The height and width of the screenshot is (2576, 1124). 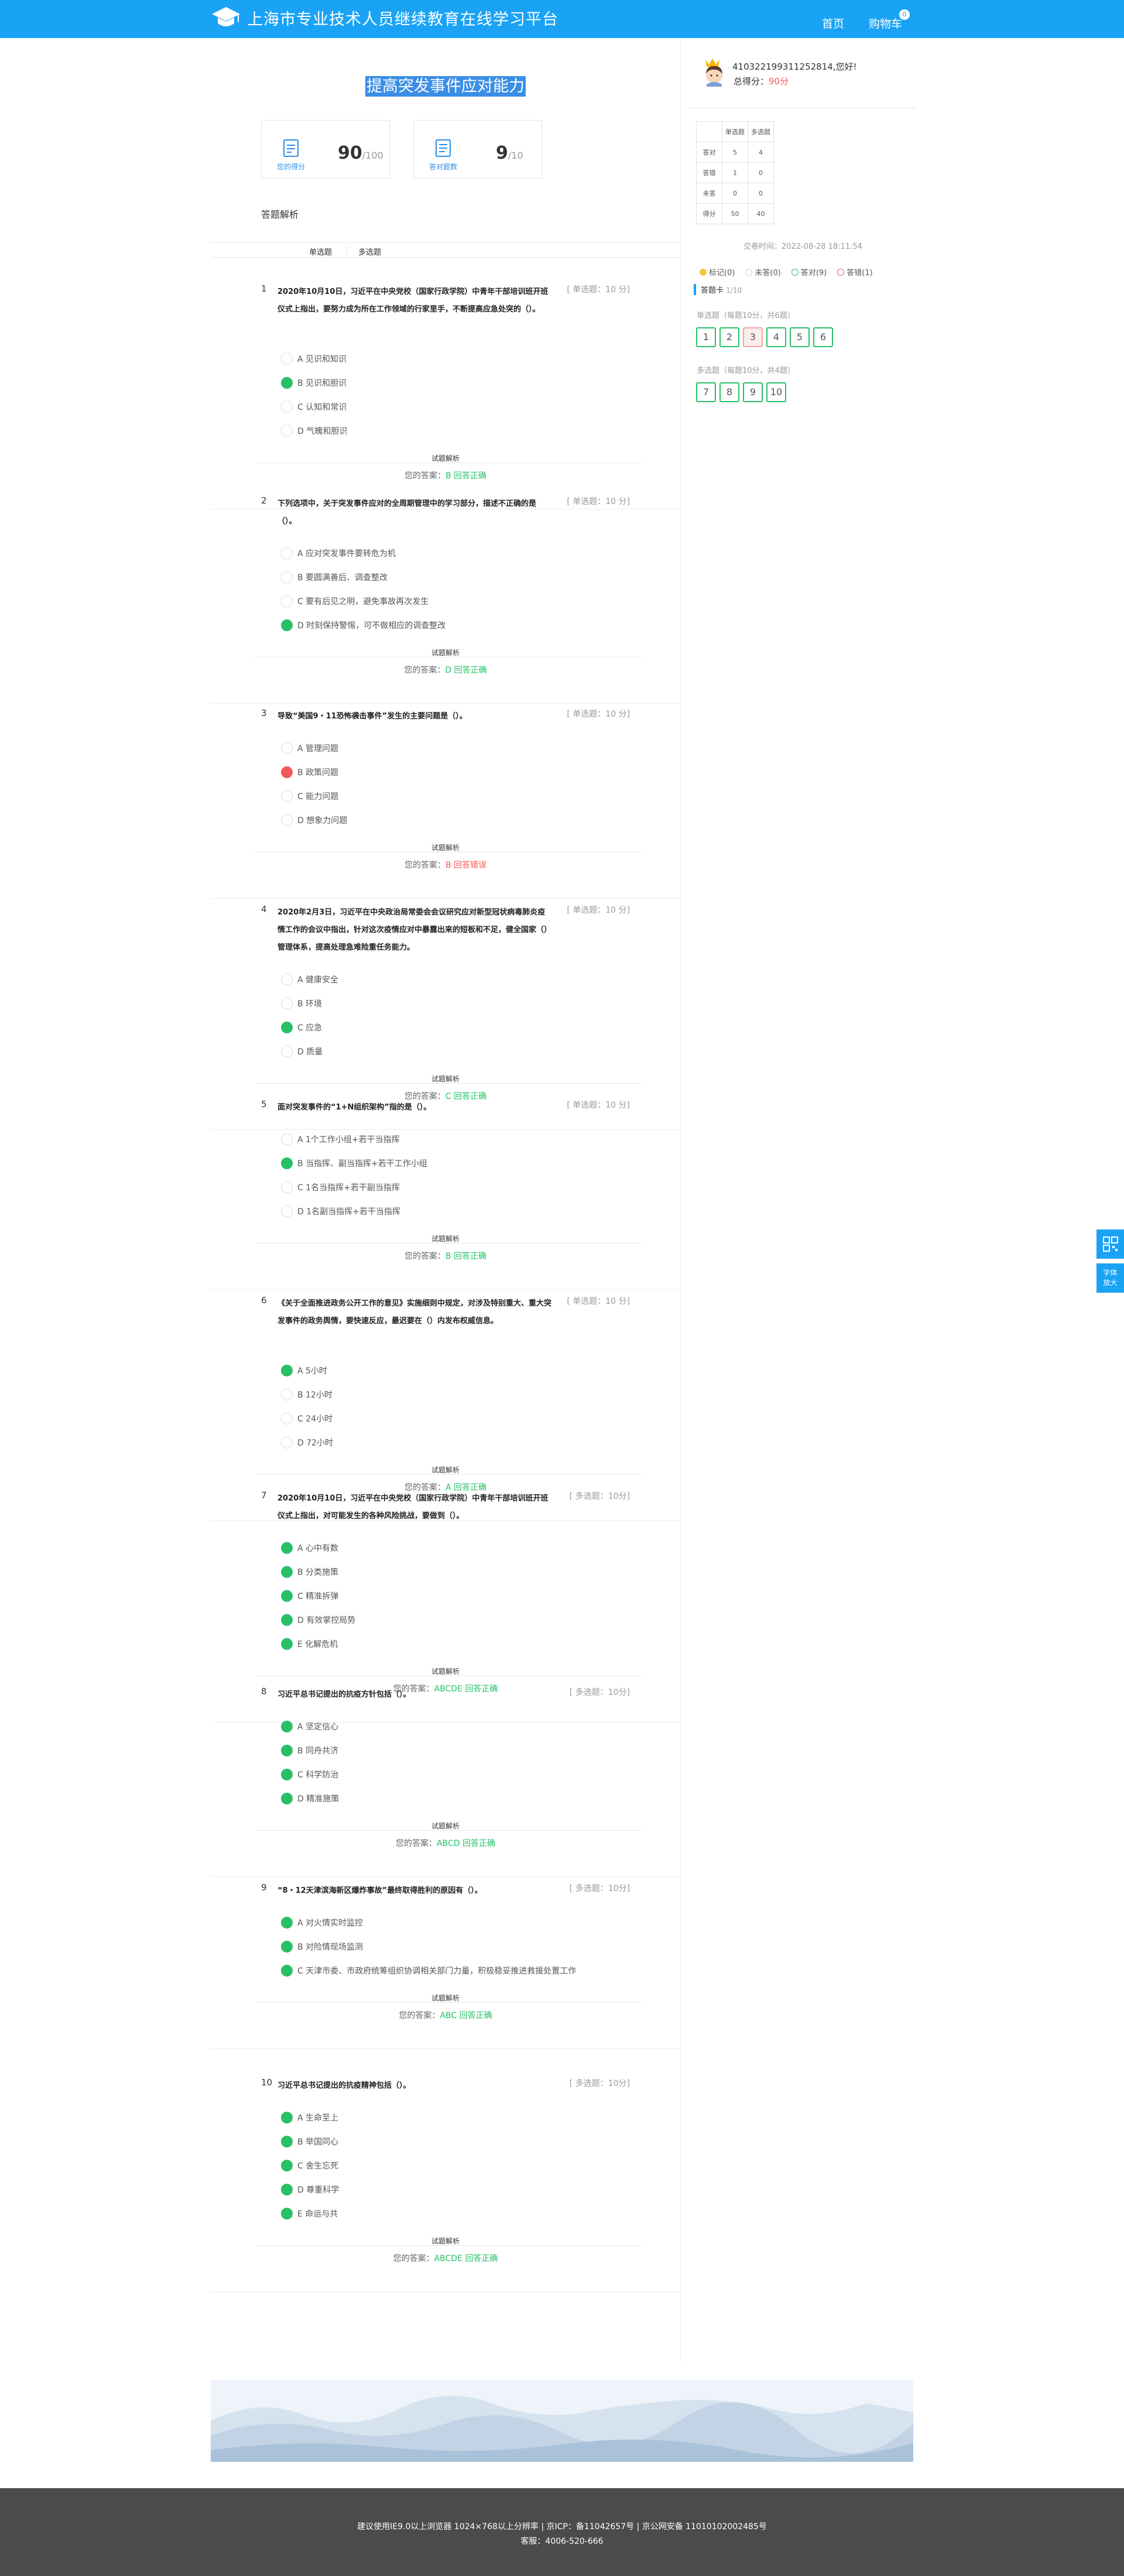 I want to click on qr-code-button, so click(x=1110, y=1244).